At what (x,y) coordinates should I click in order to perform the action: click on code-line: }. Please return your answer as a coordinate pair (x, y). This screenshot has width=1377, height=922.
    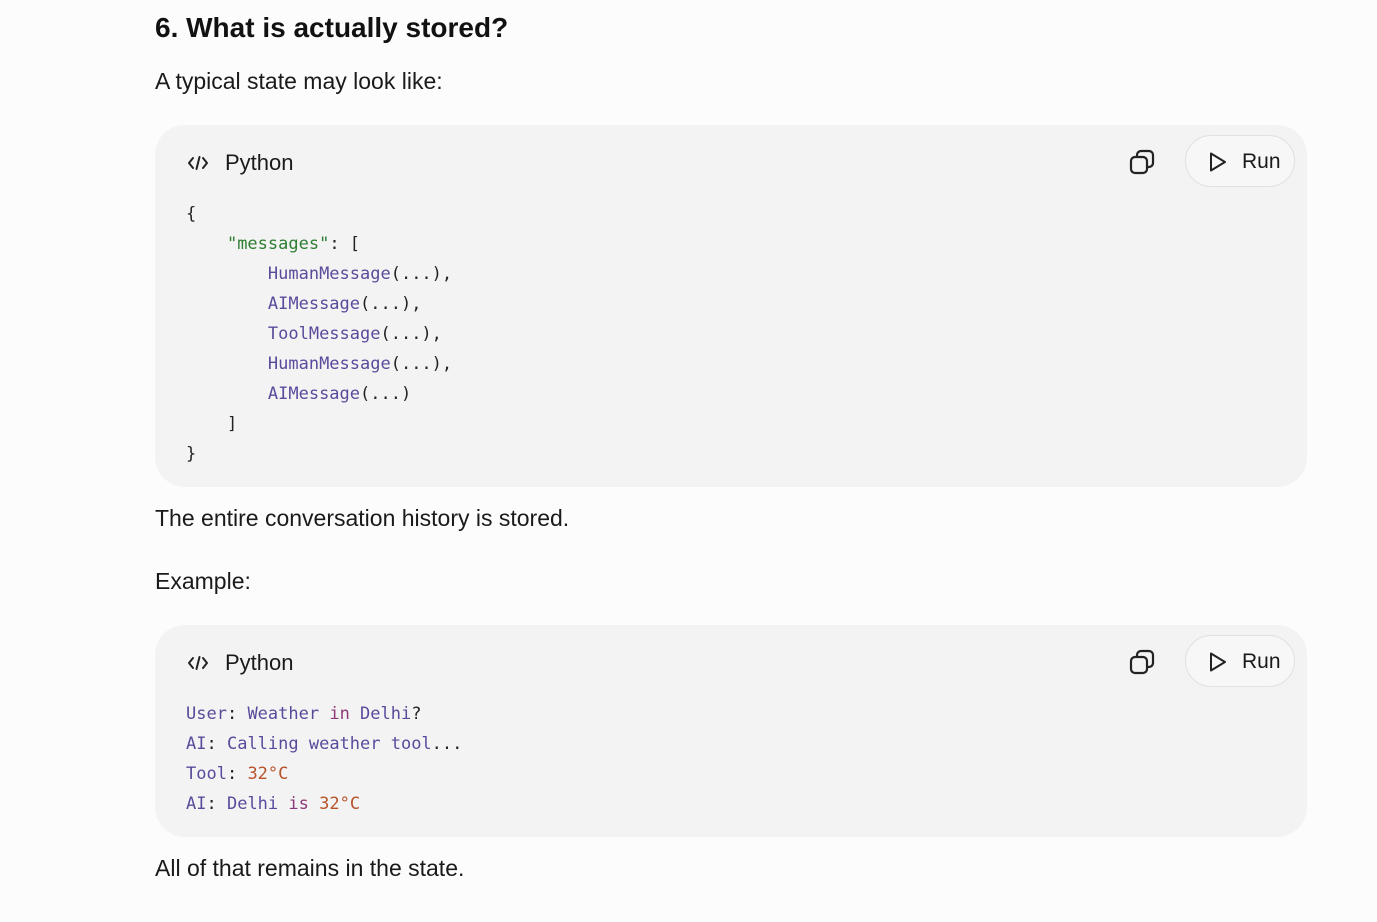
    Looking at the image, I should click on (191, 454).